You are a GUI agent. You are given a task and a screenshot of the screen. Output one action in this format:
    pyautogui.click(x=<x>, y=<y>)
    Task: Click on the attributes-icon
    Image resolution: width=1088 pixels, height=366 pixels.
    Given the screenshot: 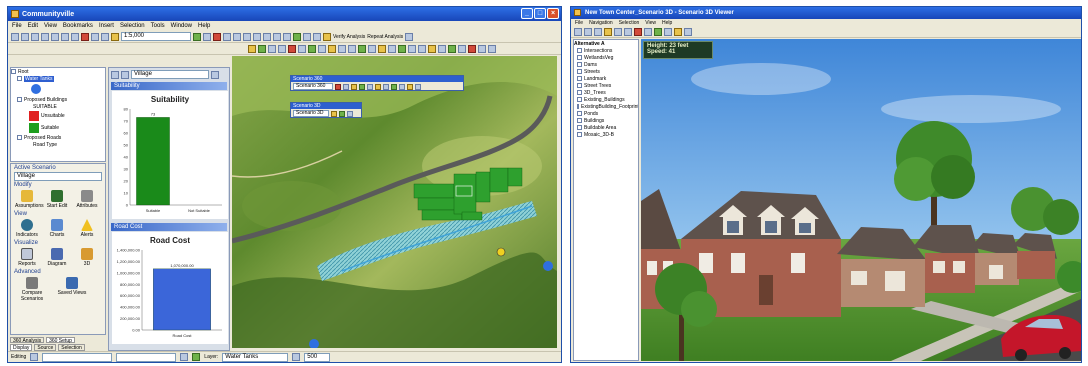 What is the action you would take?
    pyautogui.click(x=196, y=357)
    